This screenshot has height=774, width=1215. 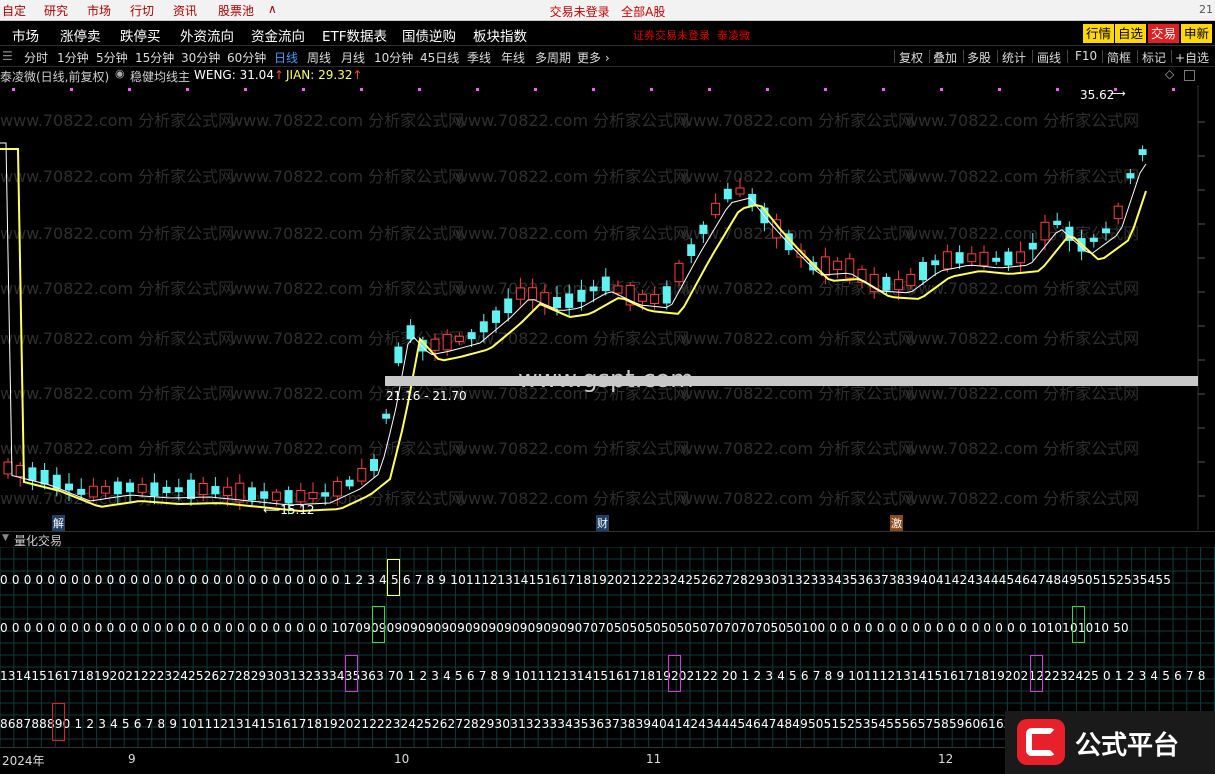 What do you see at coordinates (393, 57) in the screenshot?
I see `period-10min: 10分钟` at bounding box center [393, 57].